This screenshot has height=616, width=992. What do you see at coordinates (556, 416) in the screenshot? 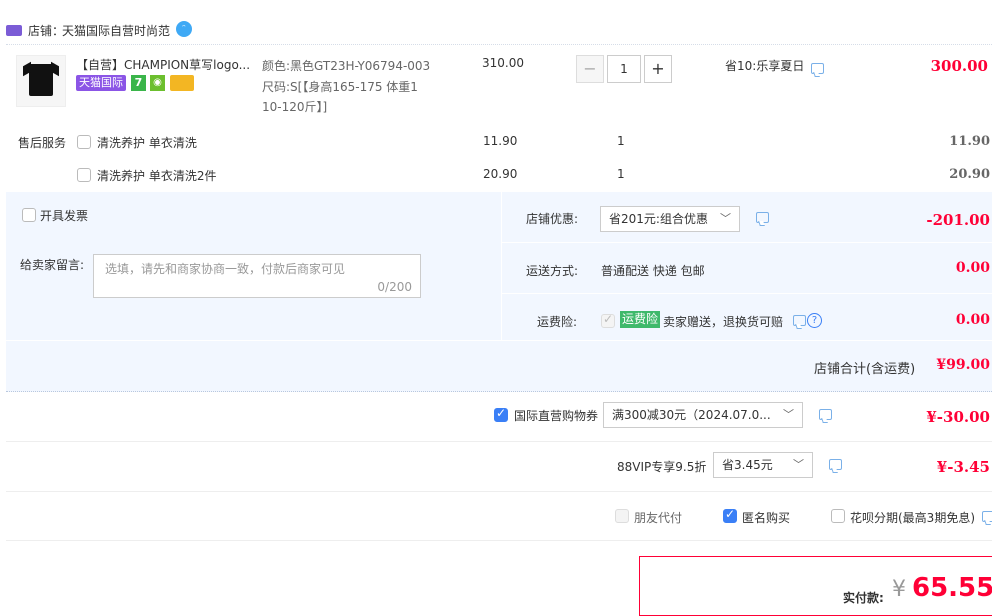
I see `coupon-label: 国际直营购物券` at bounding box center [556, 416].